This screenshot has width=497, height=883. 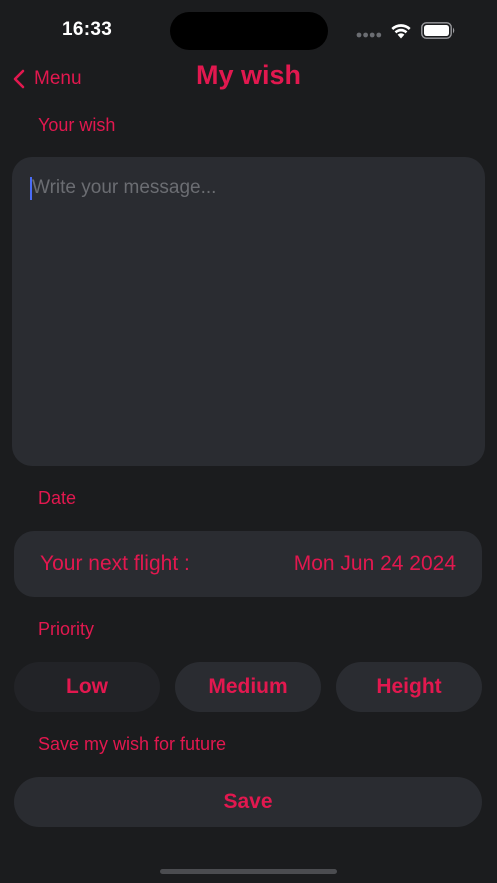 I want to click on save-section-label: Save my wish for future, so click(x=132, y=744).